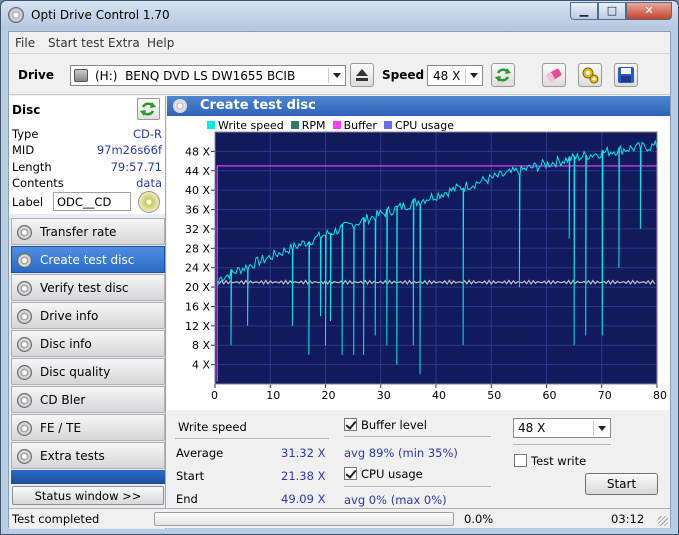 This screenshot has width=679, height=535. Describe the element at coordinates (197, 229) in the screenshot. I see `y-tick-label: 32 X` at that location.